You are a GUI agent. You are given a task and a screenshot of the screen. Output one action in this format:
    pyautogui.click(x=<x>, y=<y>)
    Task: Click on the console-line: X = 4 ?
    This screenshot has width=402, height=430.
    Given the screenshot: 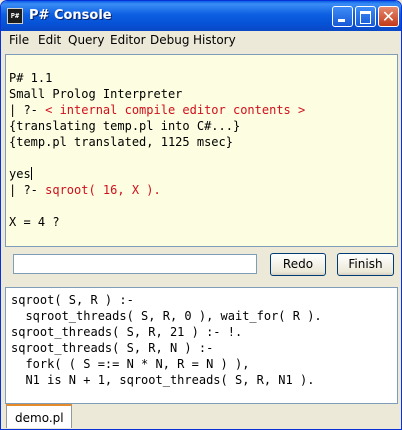 What is the action you would take?
    pyautogui.click(x=34, y=222)
    